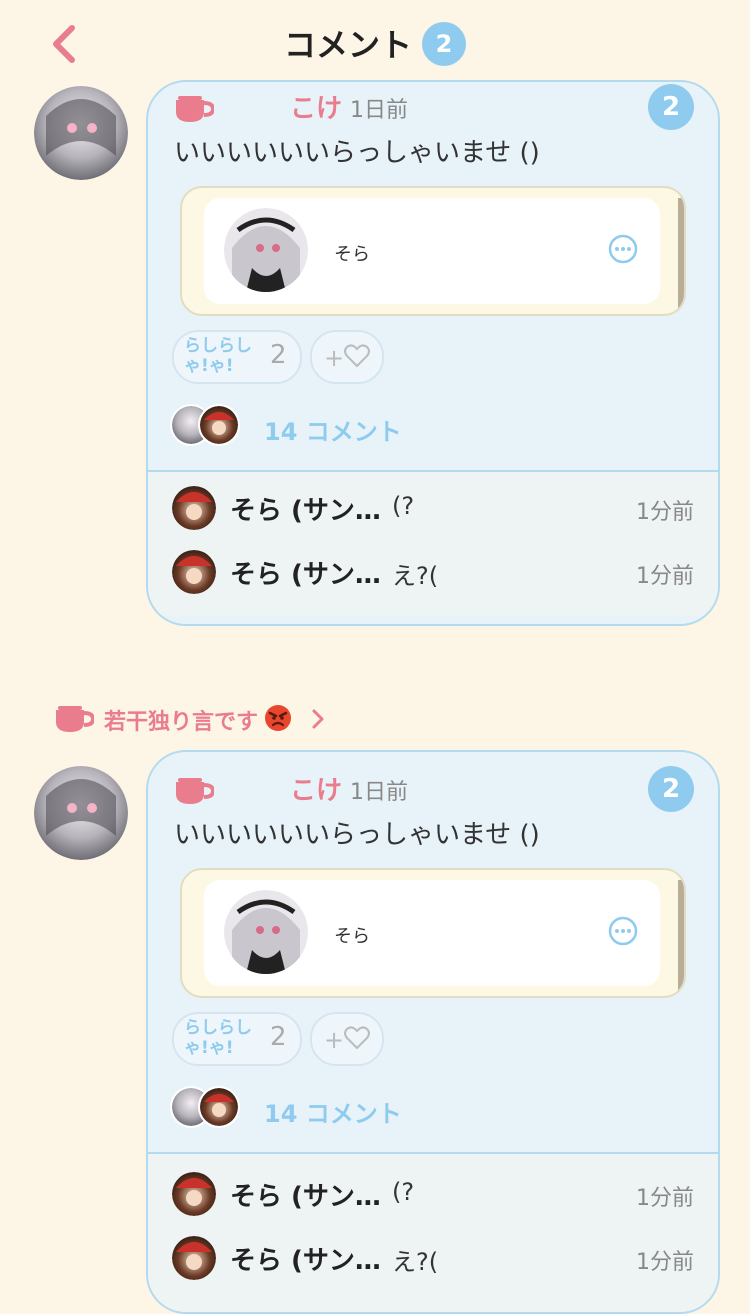  What do you see at coordinates (318, 719) in the screenshot?
I see `chevron-right-icon` at bounding box center [318, 719].